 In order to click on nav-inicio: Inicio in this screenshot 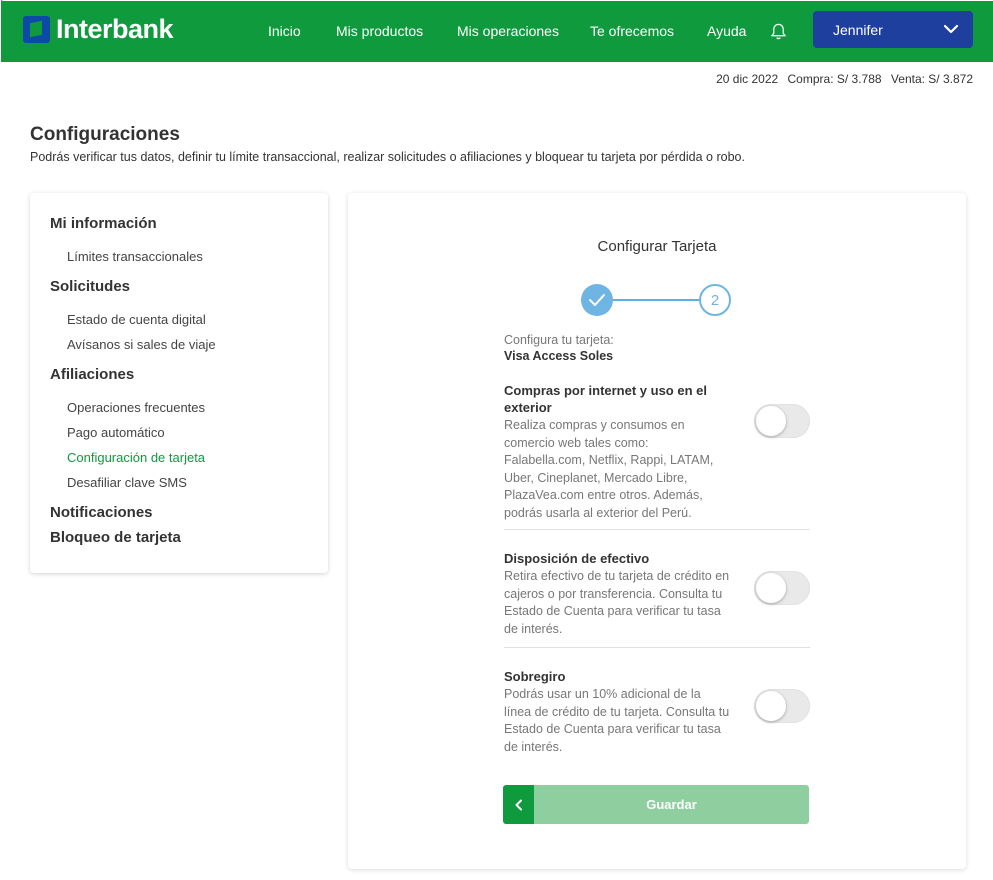, I will do `click(284, 31)`.